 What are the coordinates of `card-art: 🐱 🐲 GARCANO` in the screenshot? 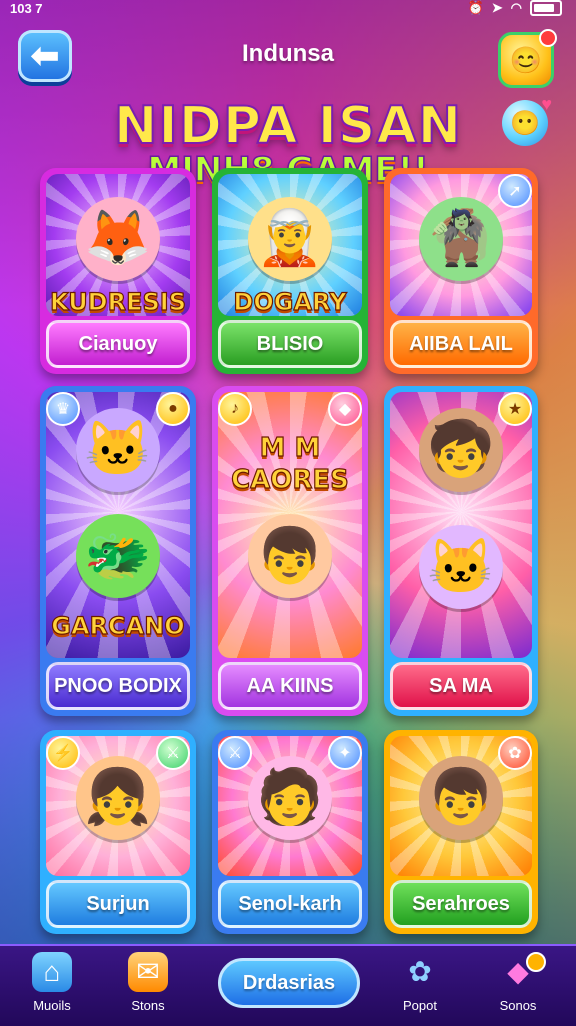 It's located at (118, 525).